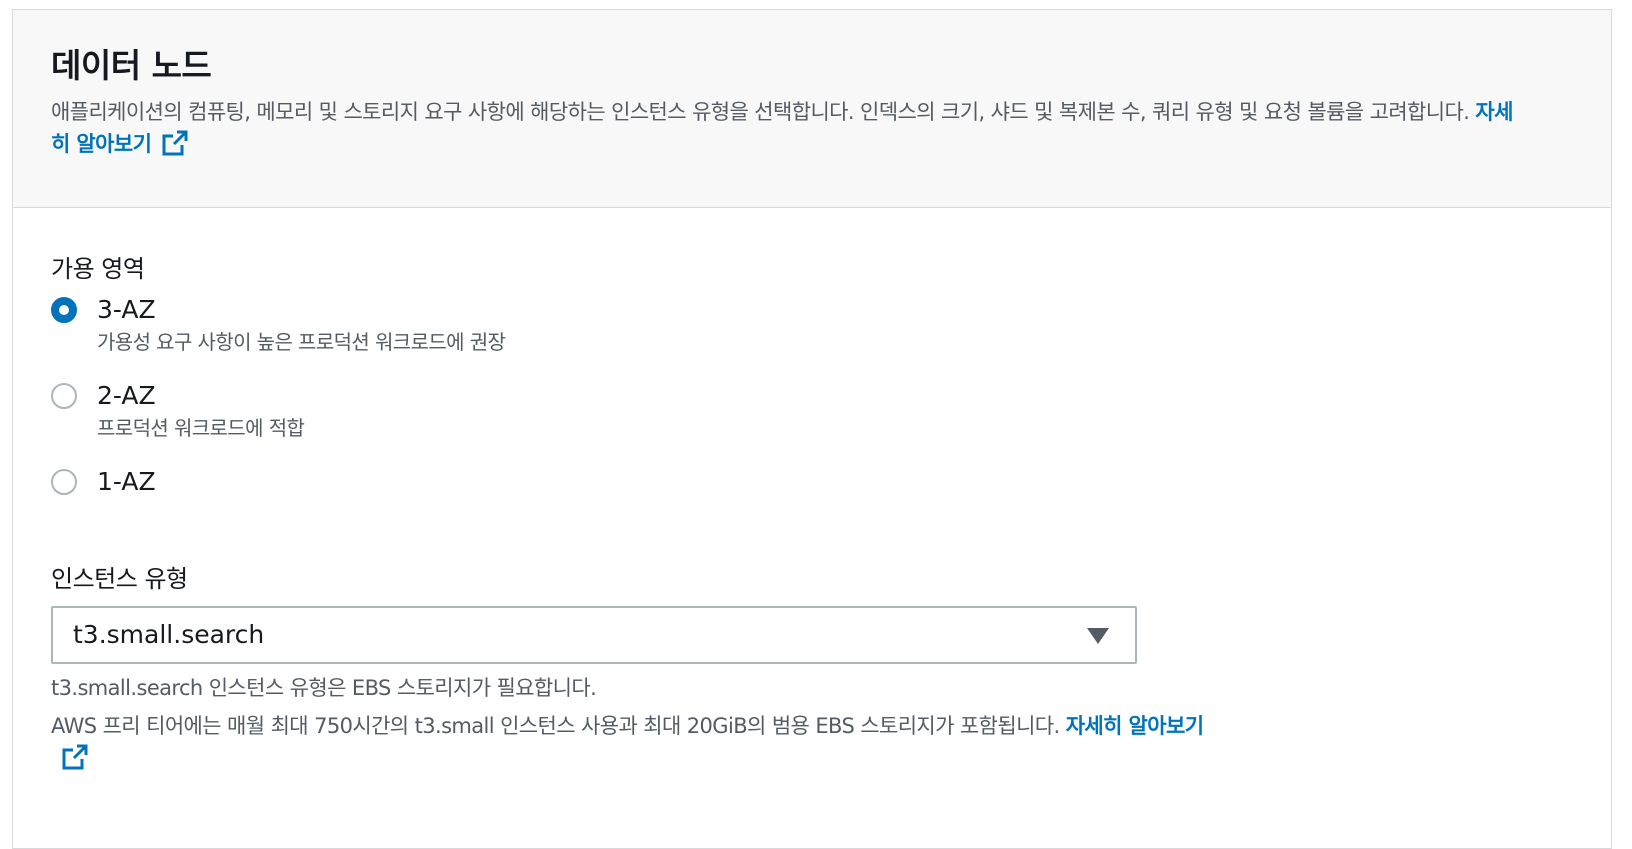 The height and width of the screenshot is (849, 1632). I want to click on instance-type-select: t3.small.search, so click(594, 635).